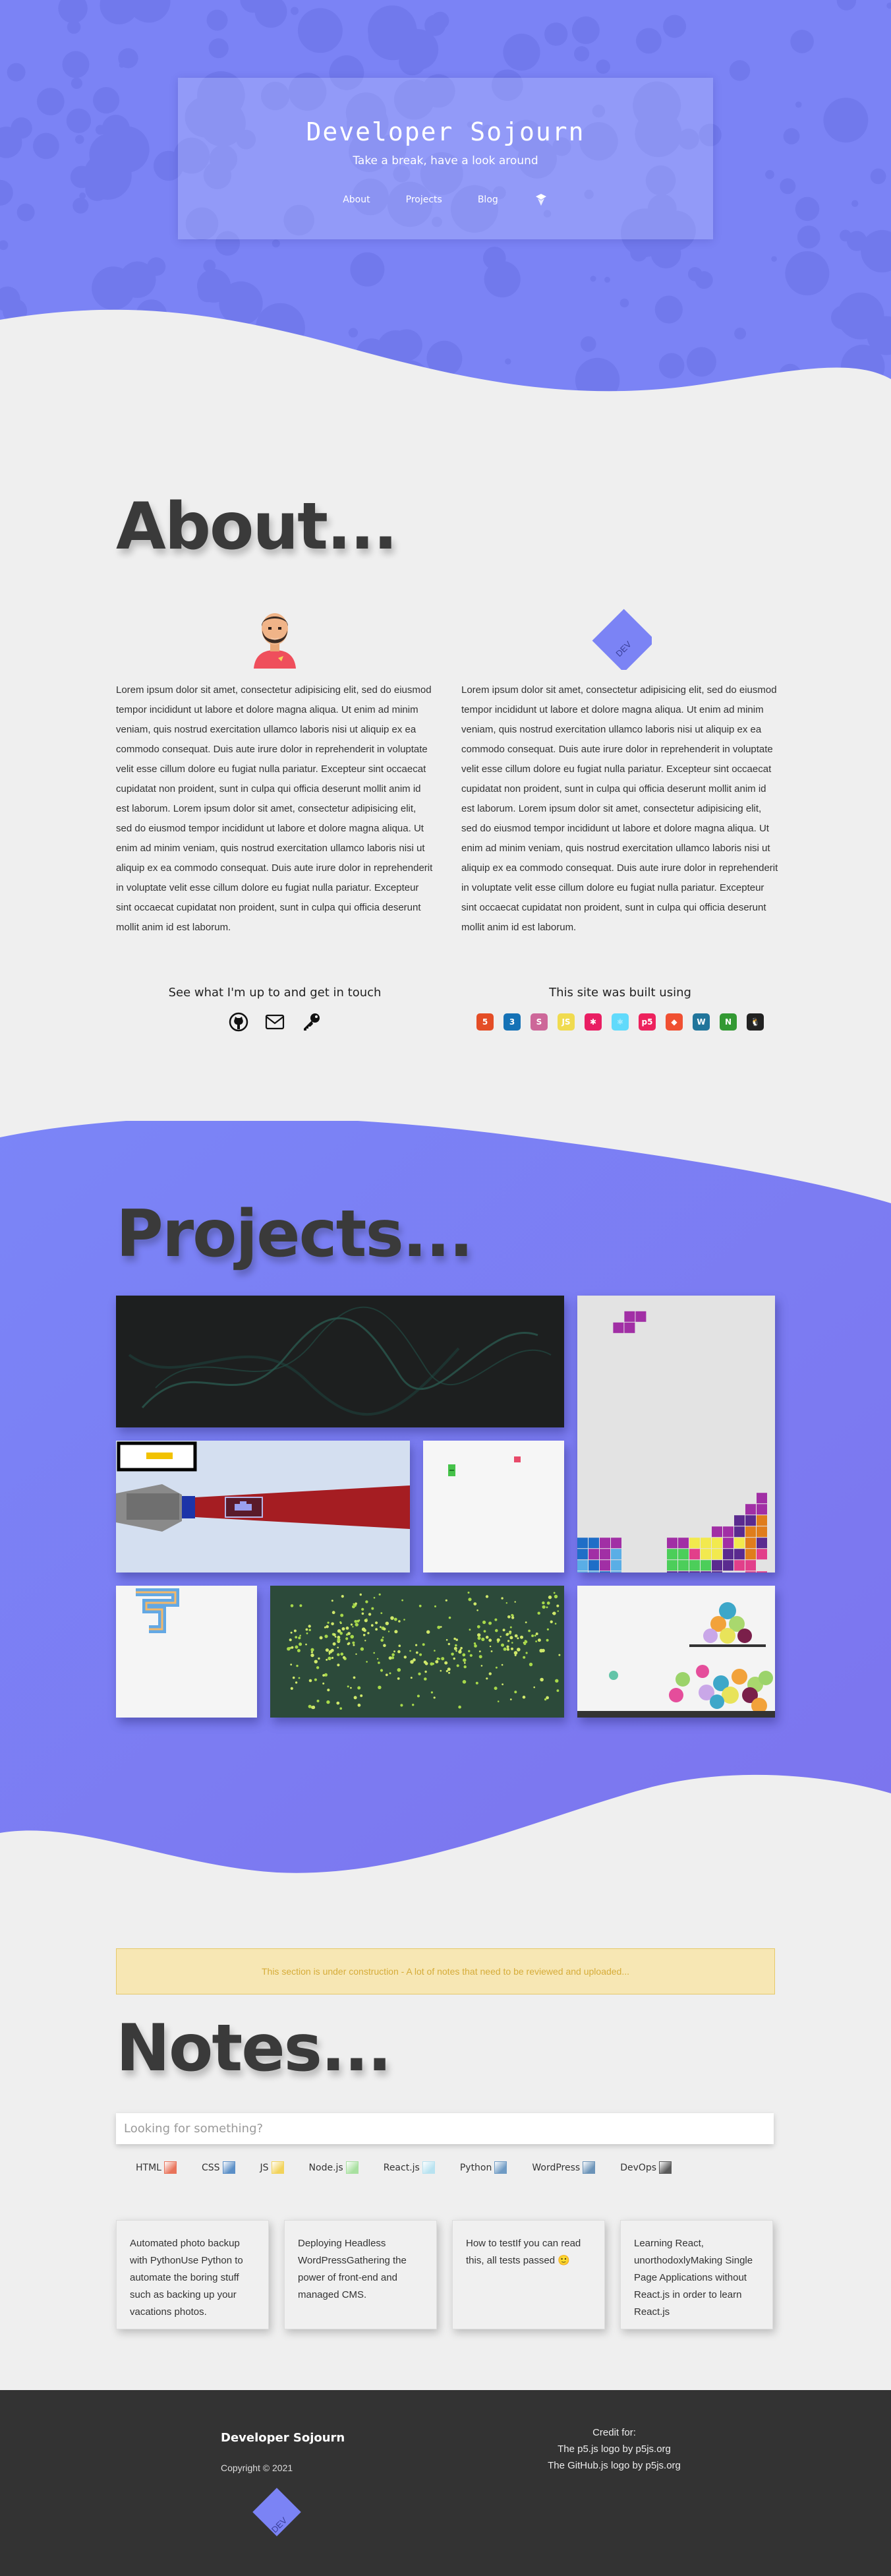  Describe the element at coordinates (620, 1022) in the screenshot. I see `react-icon: ⚛` at that location.